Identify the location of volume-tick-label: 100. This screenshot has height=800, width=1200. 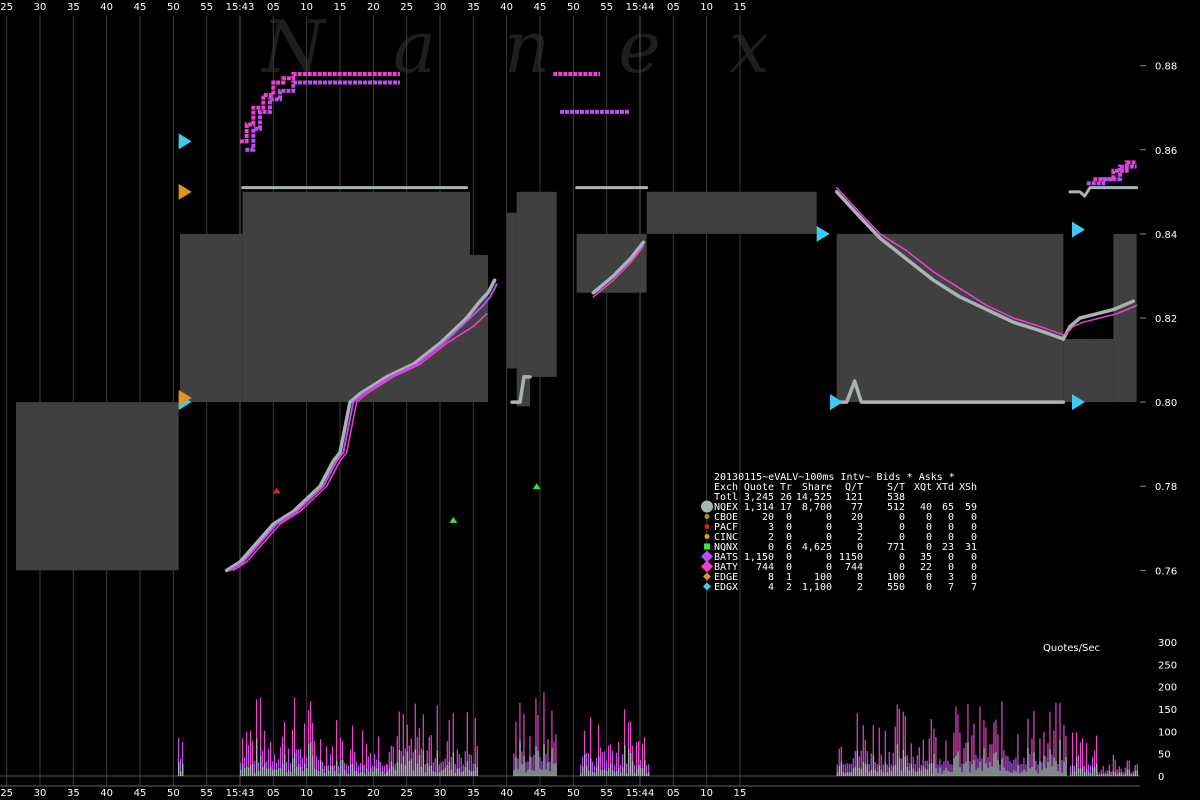
(1167, 732).